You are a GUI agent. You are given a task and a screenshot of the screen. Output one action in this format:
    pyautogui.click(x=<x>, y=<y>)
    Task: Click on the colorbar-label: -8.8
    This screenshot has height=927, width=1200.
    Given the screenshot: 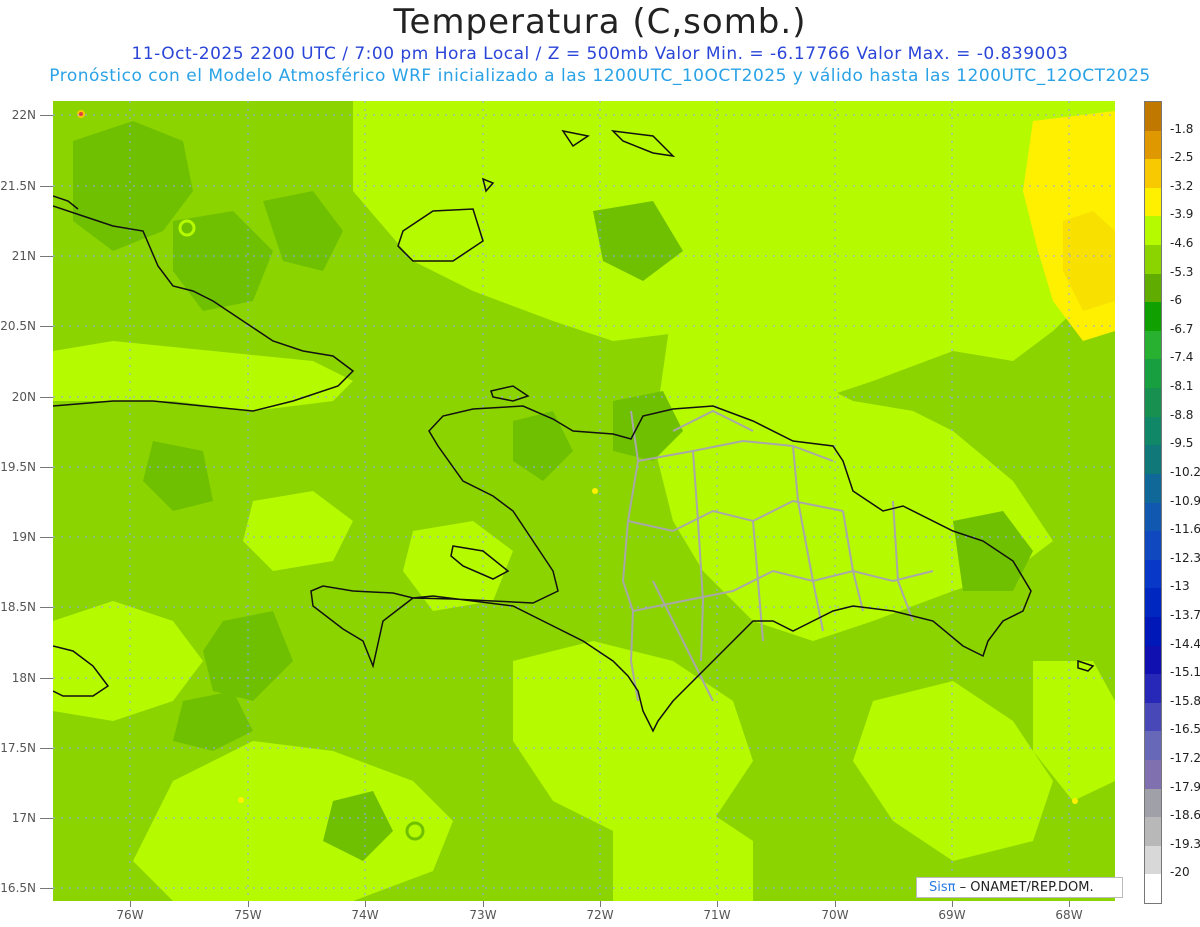 What is the action you would take?
    pyautogui.click(x=1182, y=414)
    